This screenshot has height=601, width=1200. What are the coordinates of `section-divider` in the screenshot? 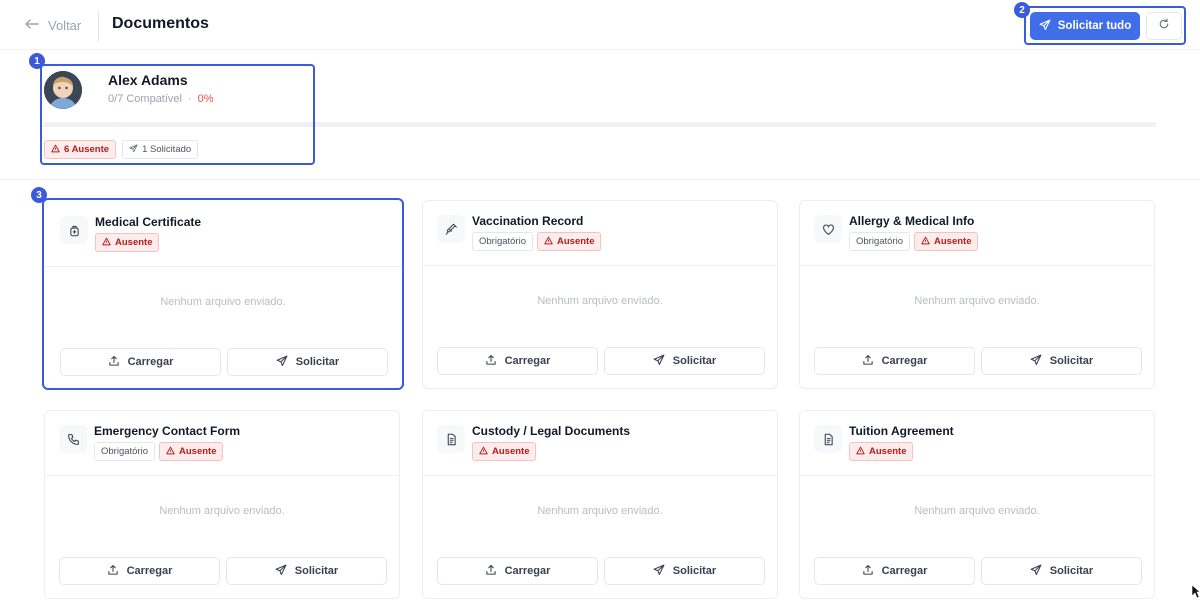 It's located at (600, 179).